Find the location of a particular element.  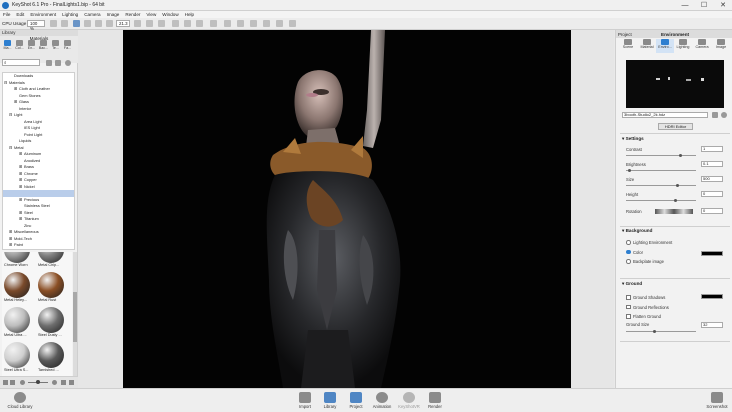

render-button: Render is located at coordinates (435, 400).